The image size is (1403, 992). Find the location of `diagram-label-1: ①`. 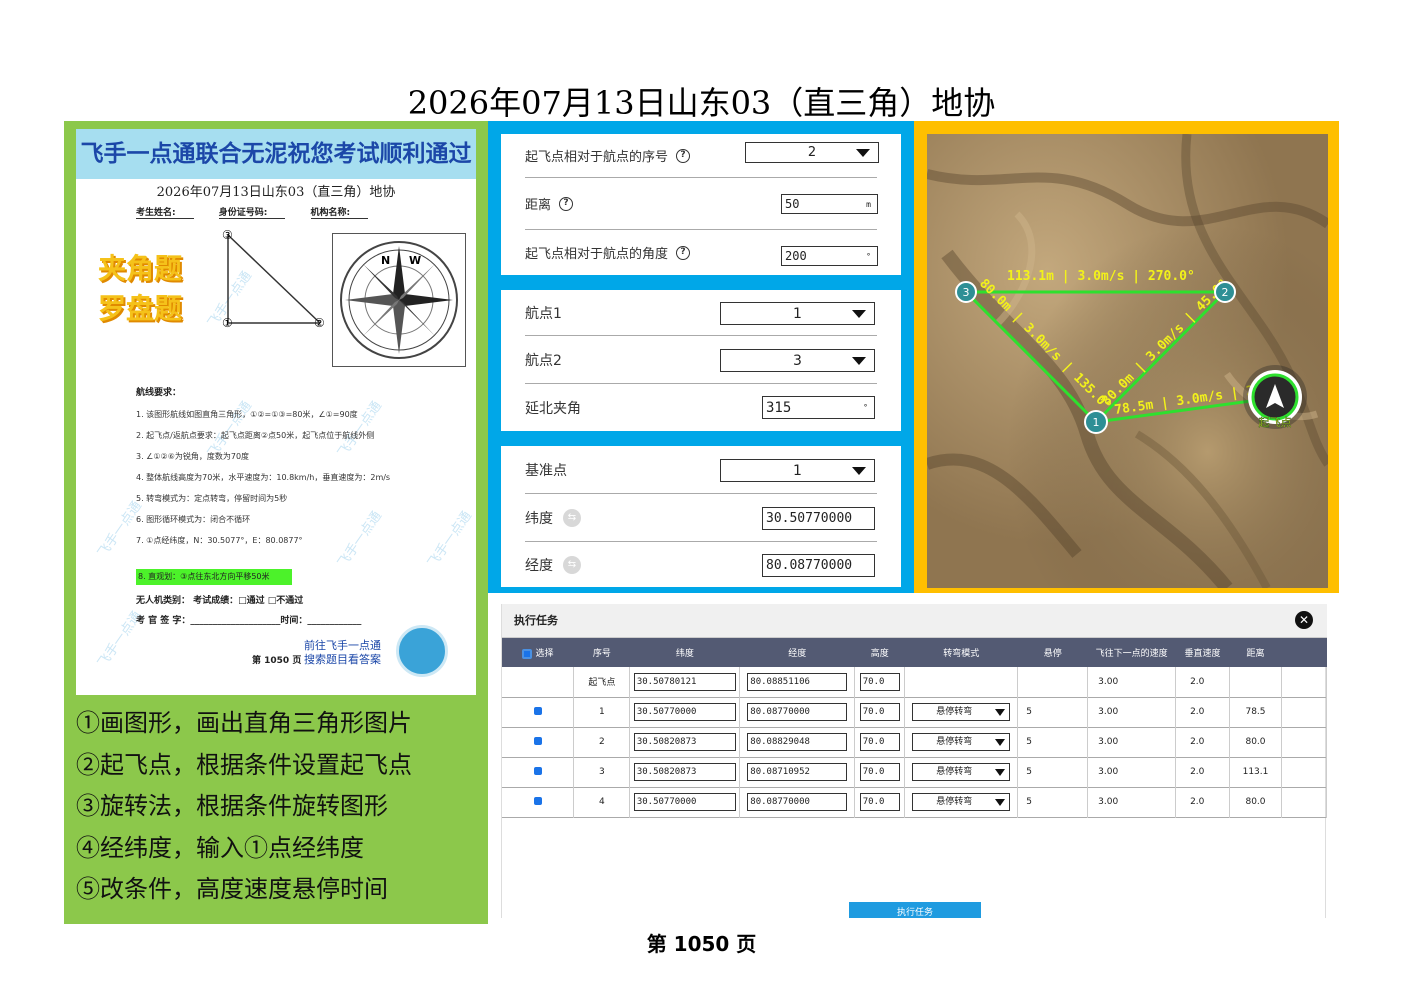

diagram-label-1: ① is located at coordinates (227, 323).